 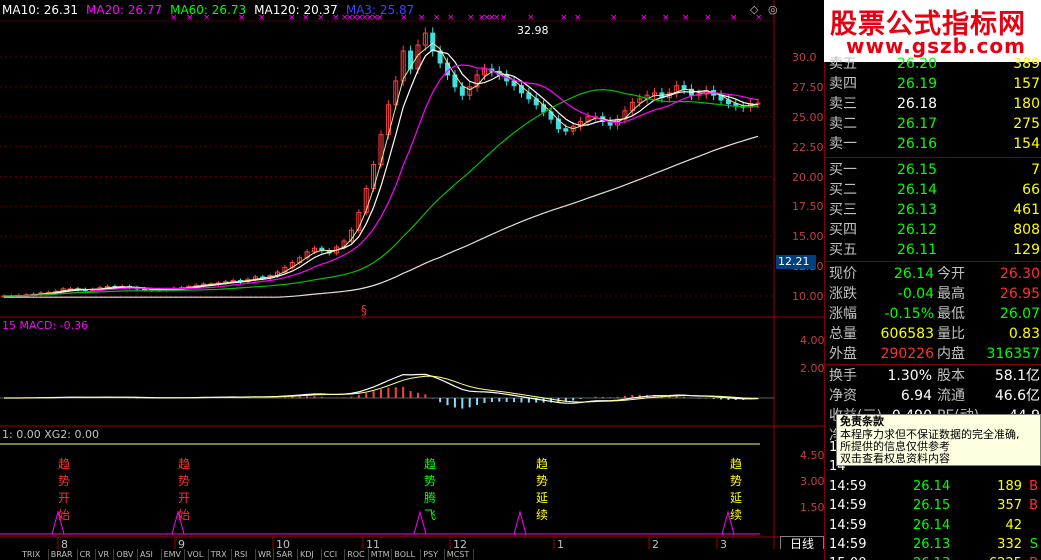 I want to click on signal-char: 始, so click(x=184, y=515).